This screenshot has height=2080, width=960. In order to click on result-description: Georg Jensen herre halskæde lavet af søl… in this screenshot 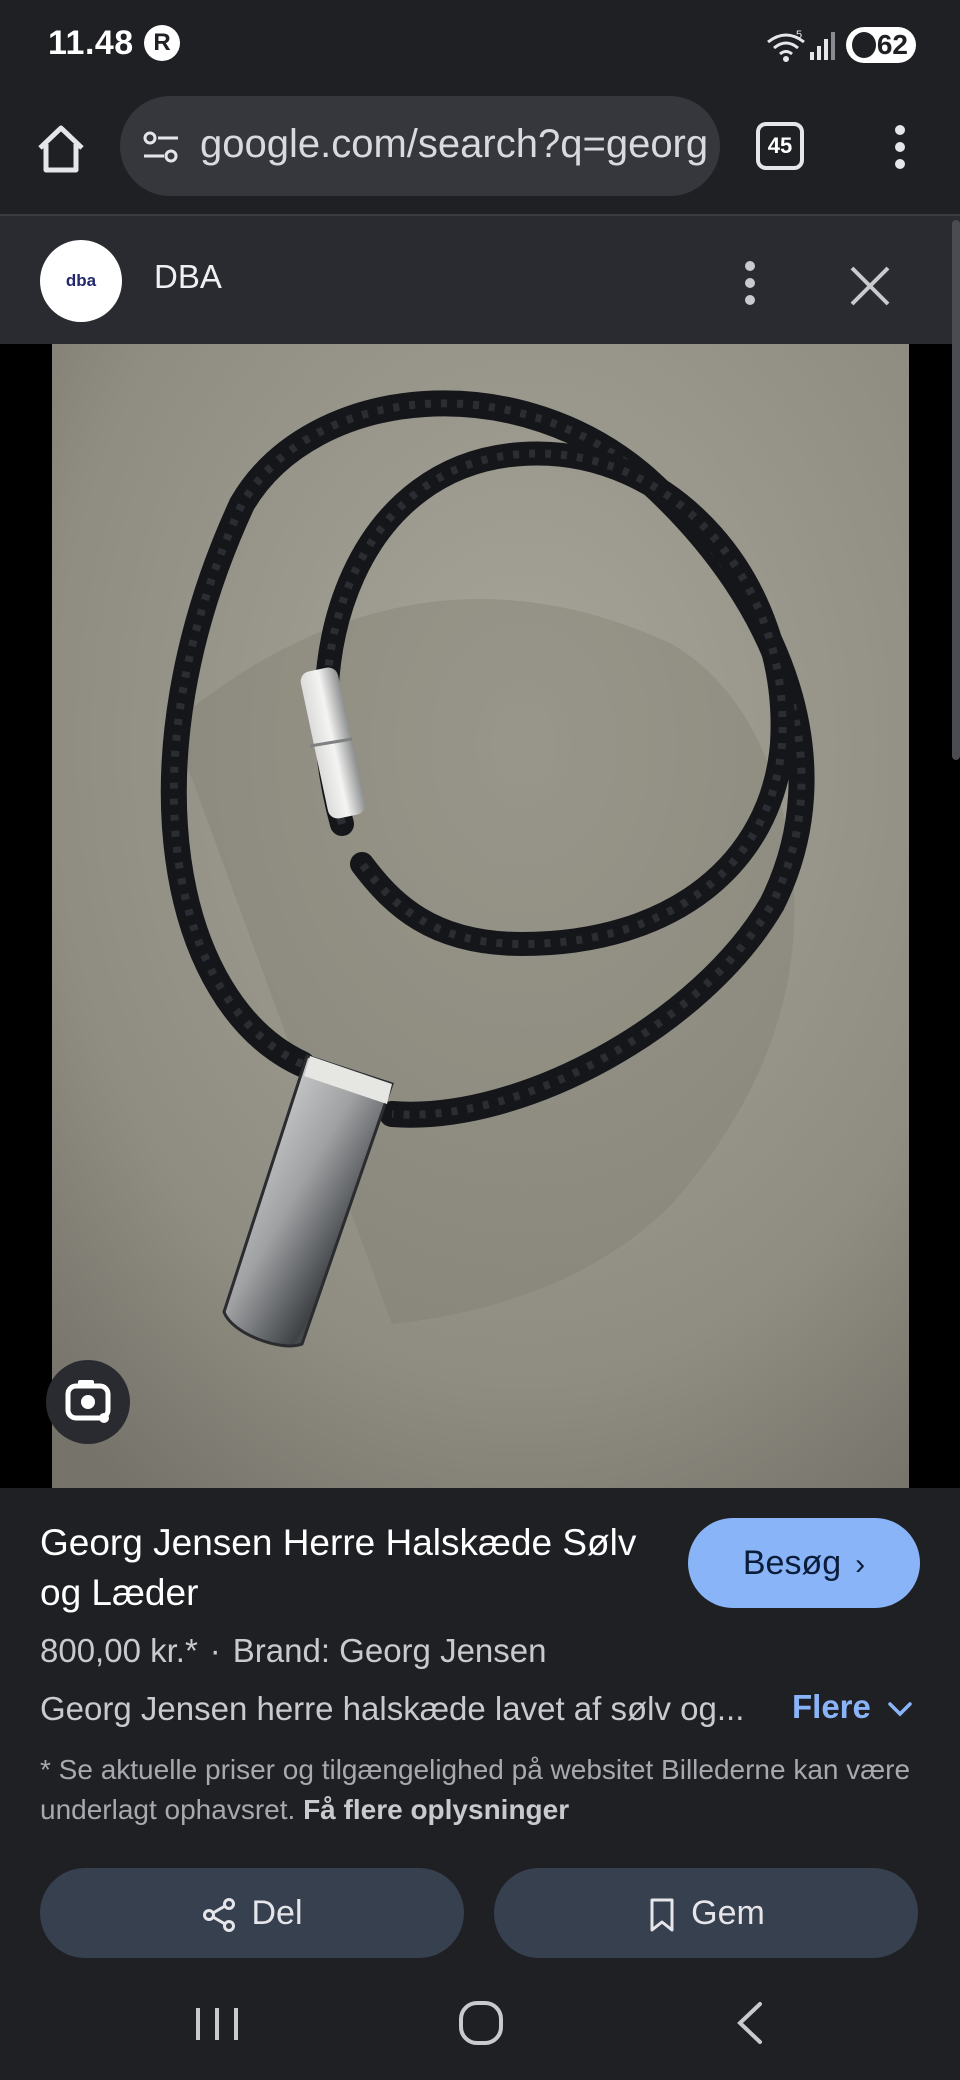, I will do `click(392, 1708)`.